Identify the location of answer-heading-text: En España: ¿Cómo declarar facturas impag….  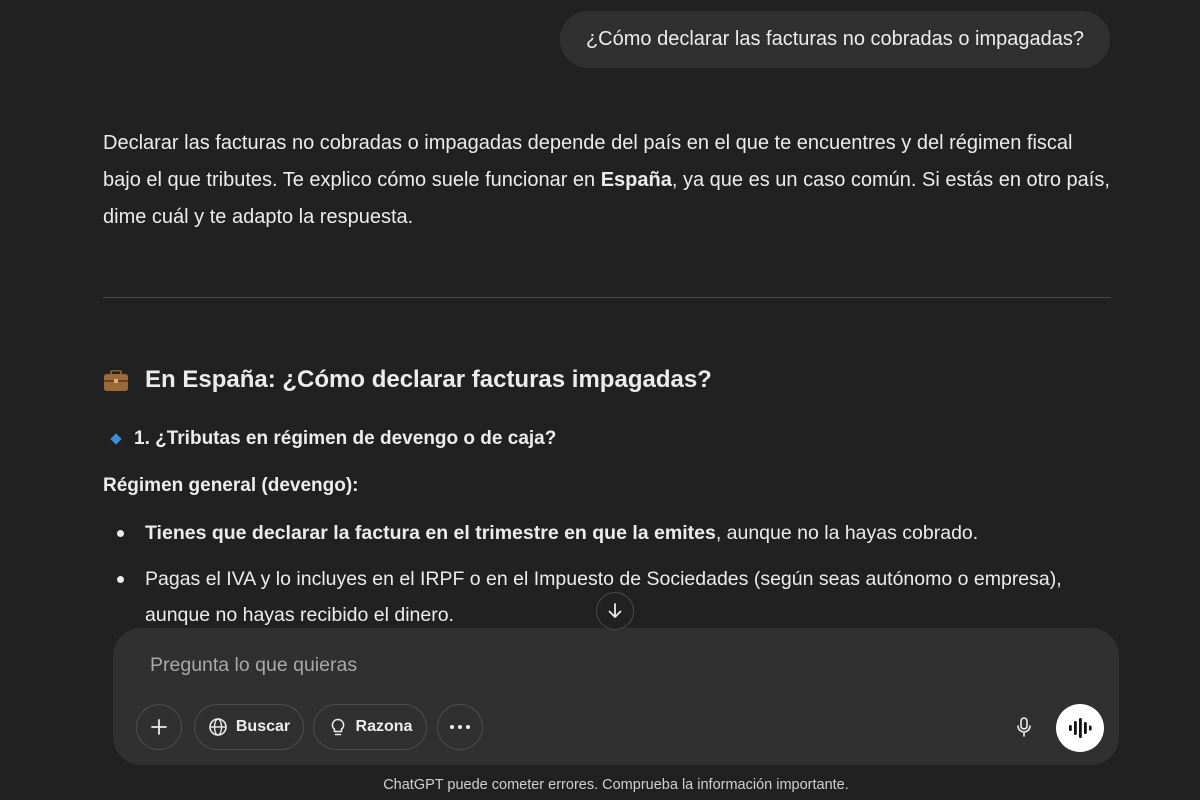
(428, 379).